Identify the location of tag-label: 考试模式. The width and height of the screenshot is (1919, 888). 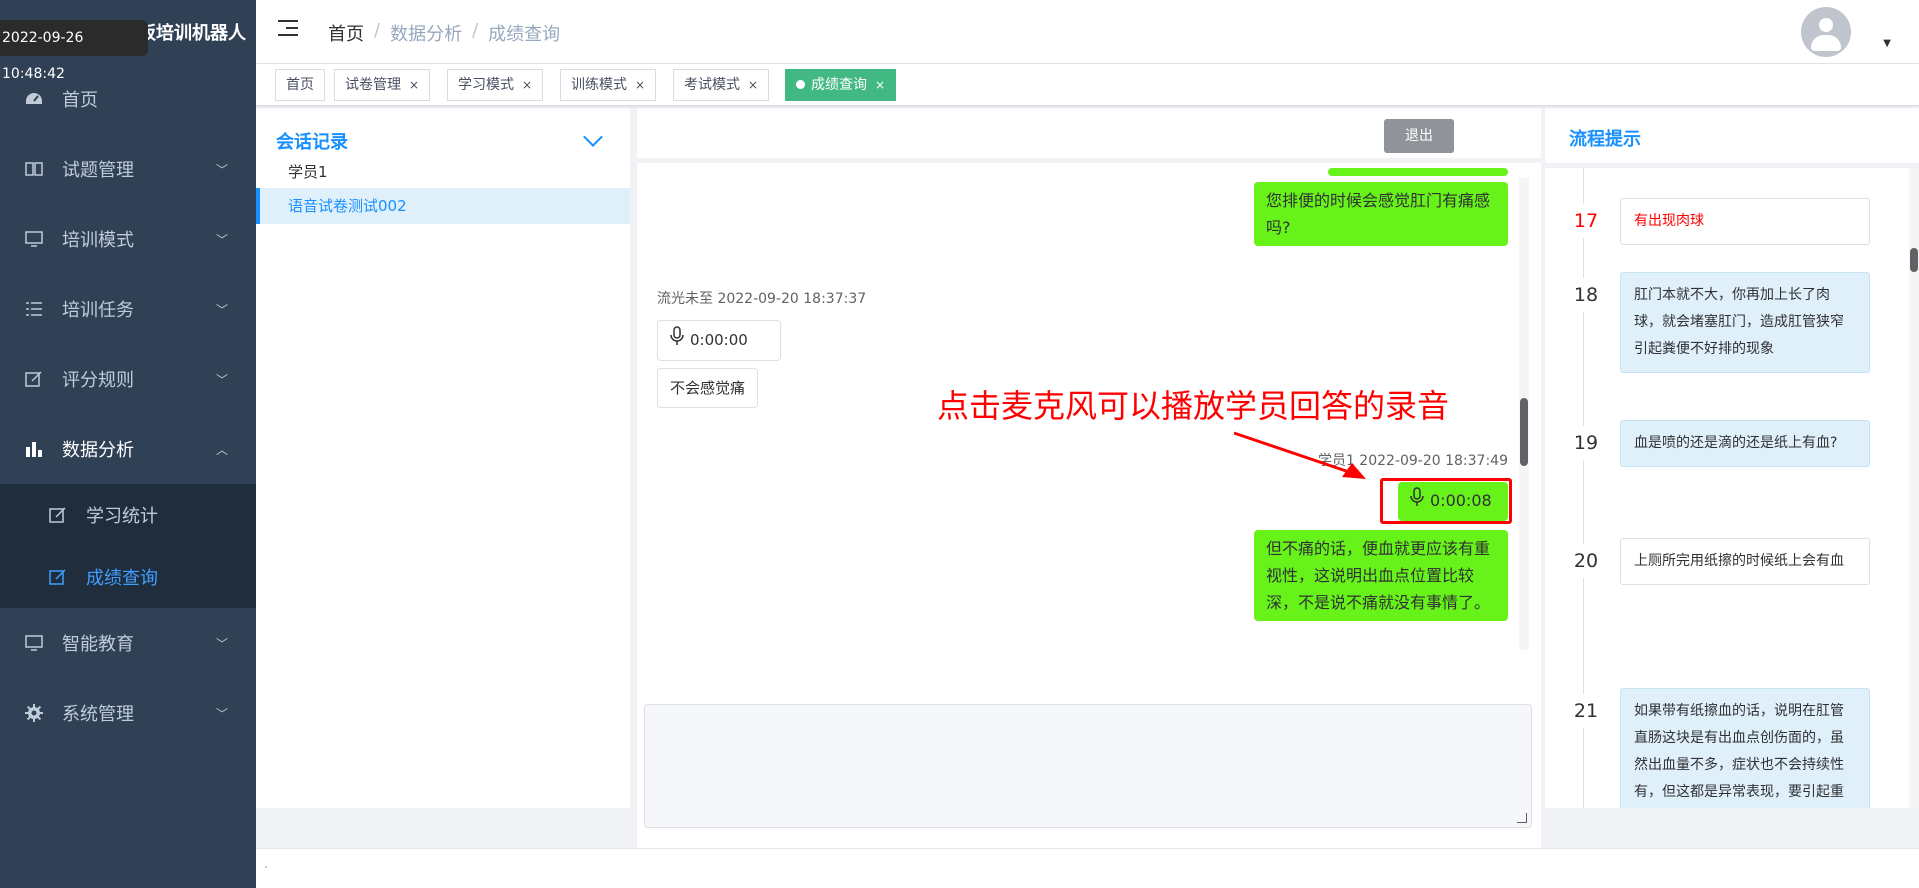
(712, 85).